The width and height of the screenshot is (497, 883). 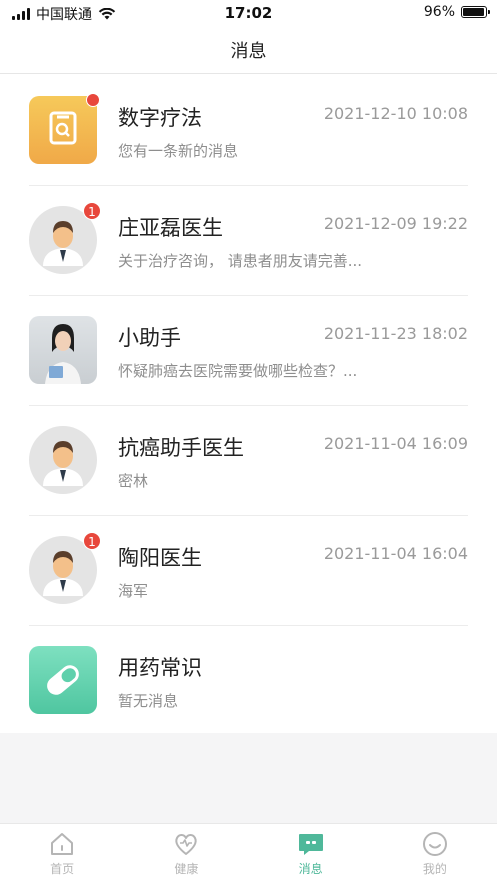 I want to click on home-icon, so click(x=62, y=844).